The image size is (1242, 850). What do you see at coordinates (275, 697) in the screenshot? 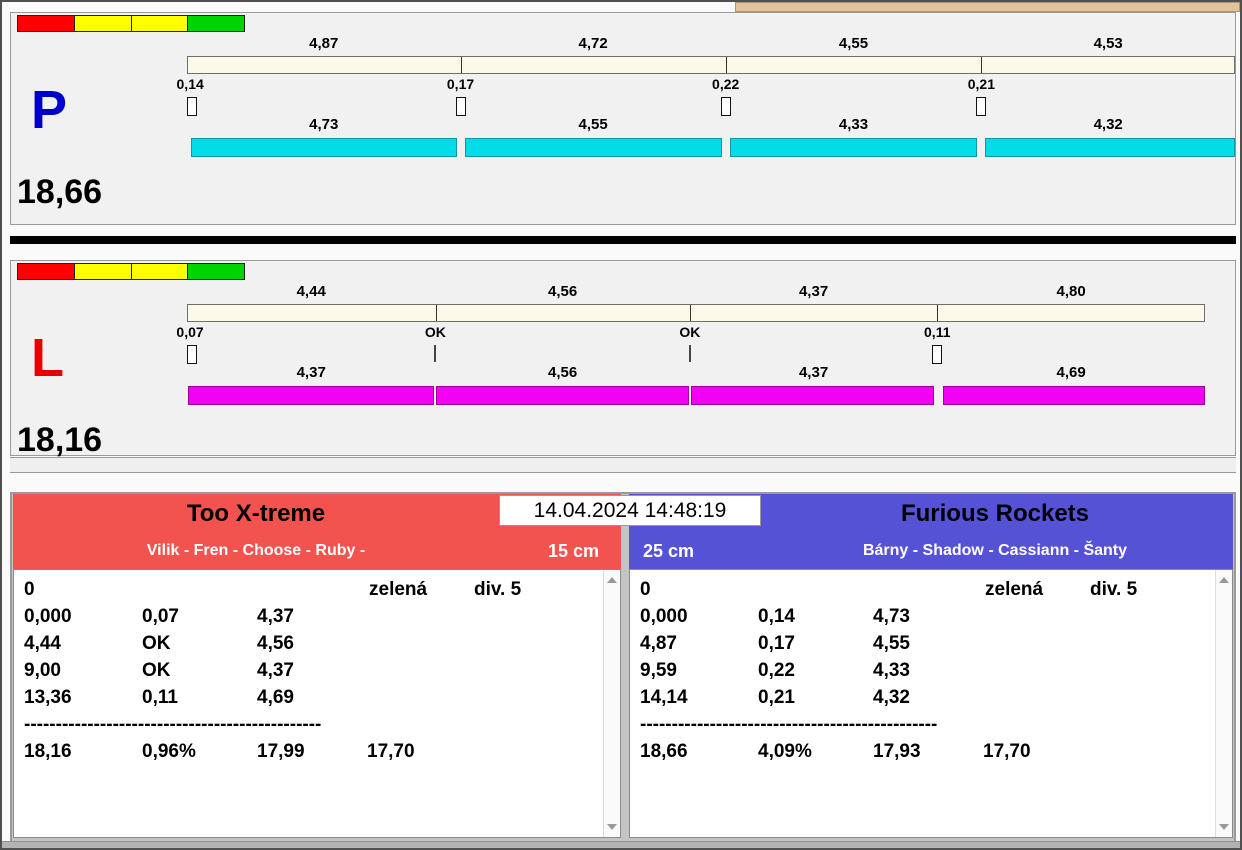
I see `cell-dogtime: 4,69` at bounding box center [275, 697].